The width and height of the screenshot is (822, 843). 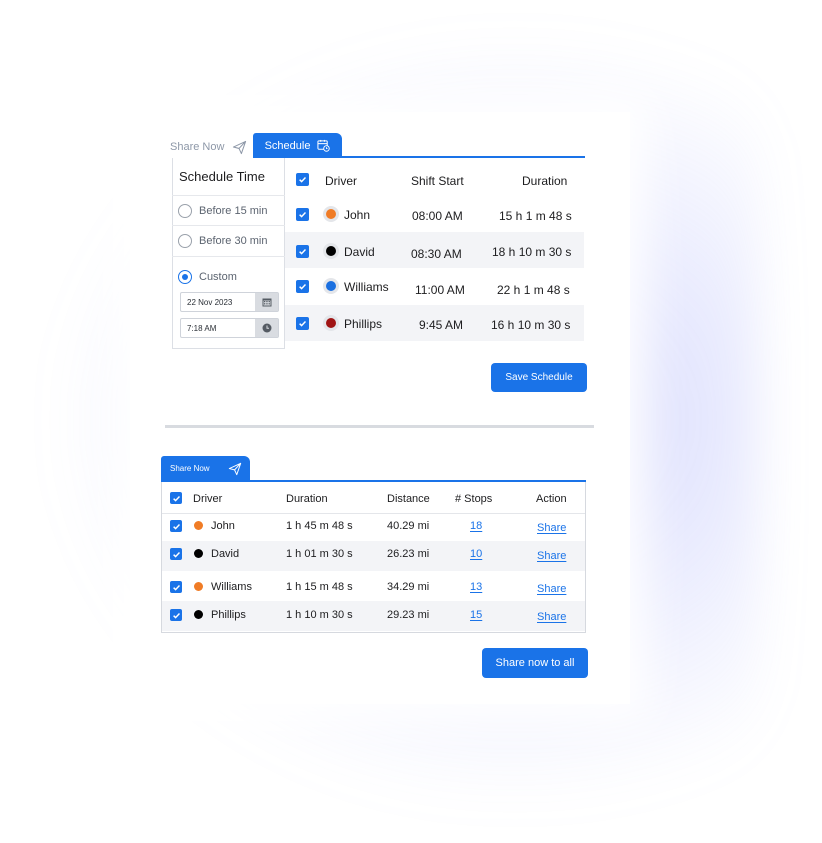 What do you see at coordinates (233, 211) in the screenshot?
I see `radio-label: Before 15 min` at bounding box center [233, 211].